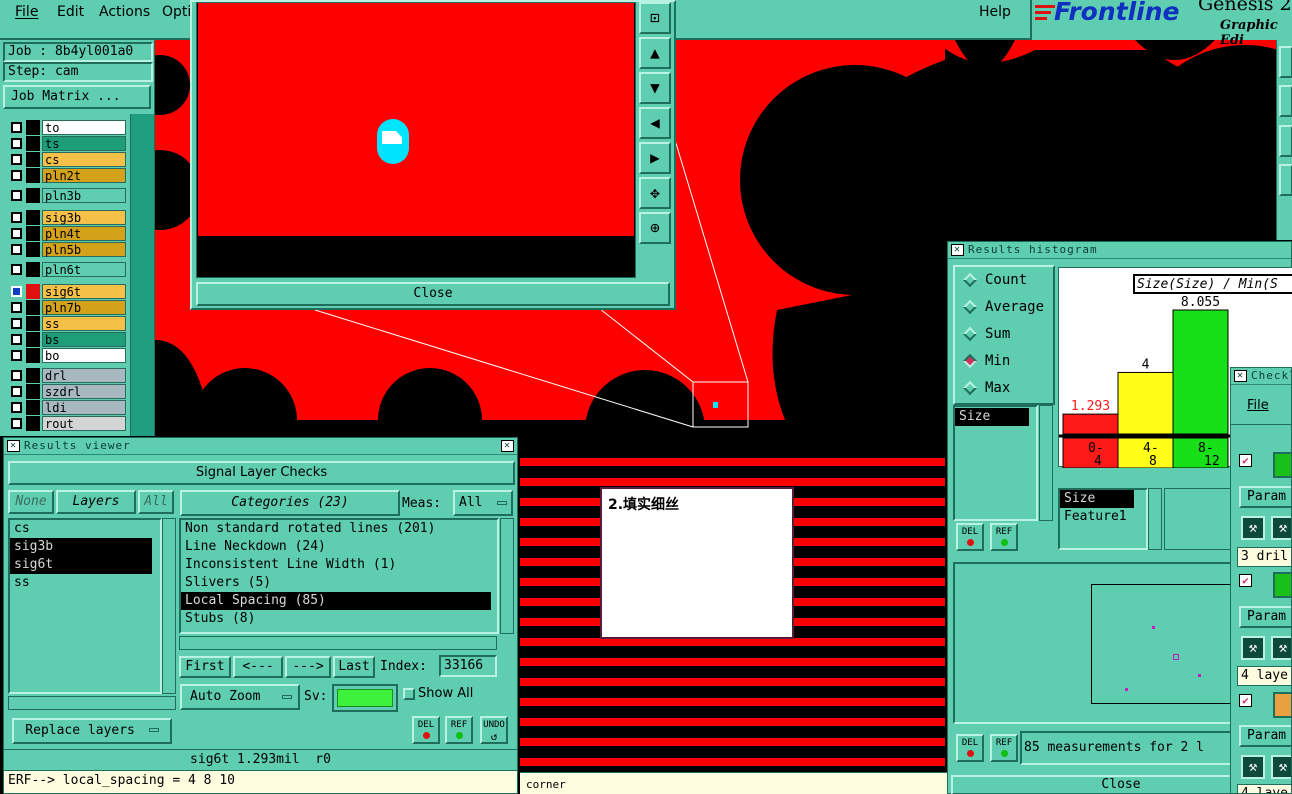 This screenshot has height=794, width=1292. What do you see at coordinates (426, 730) in the screenshot?
I see `del-button: DEL` at bounding box center [426, 730].